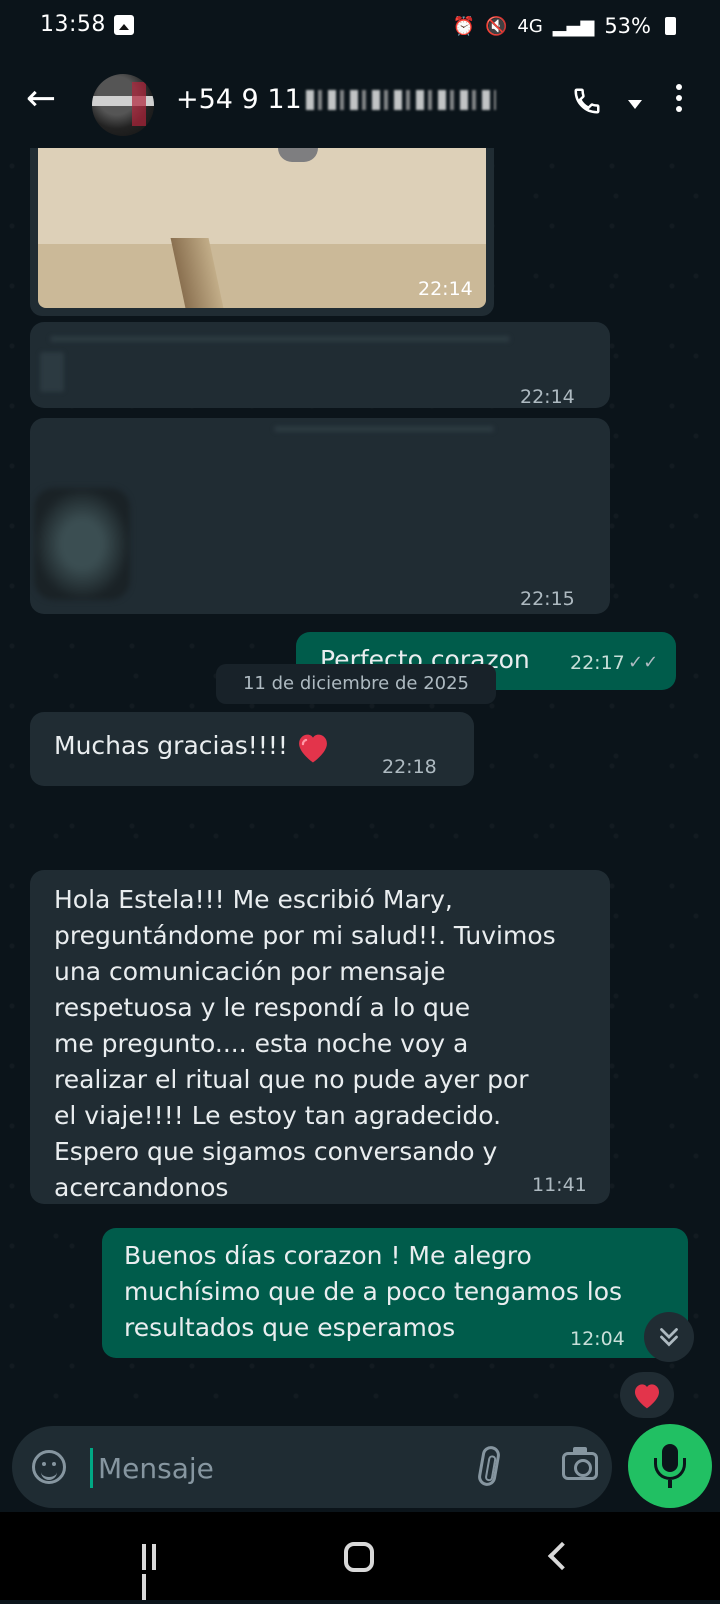 This screenshot has width=720, height=1604. Describe the element at coordinates (587, 101) in the screenshot. I see `phone-call-icon` at that location.